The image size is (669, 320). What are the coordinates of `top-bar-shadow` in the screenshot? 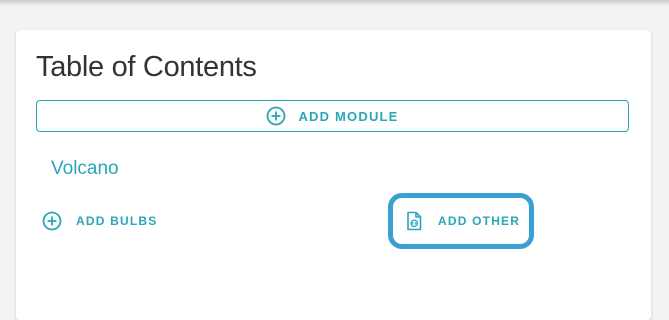 It's located at (334, 3).